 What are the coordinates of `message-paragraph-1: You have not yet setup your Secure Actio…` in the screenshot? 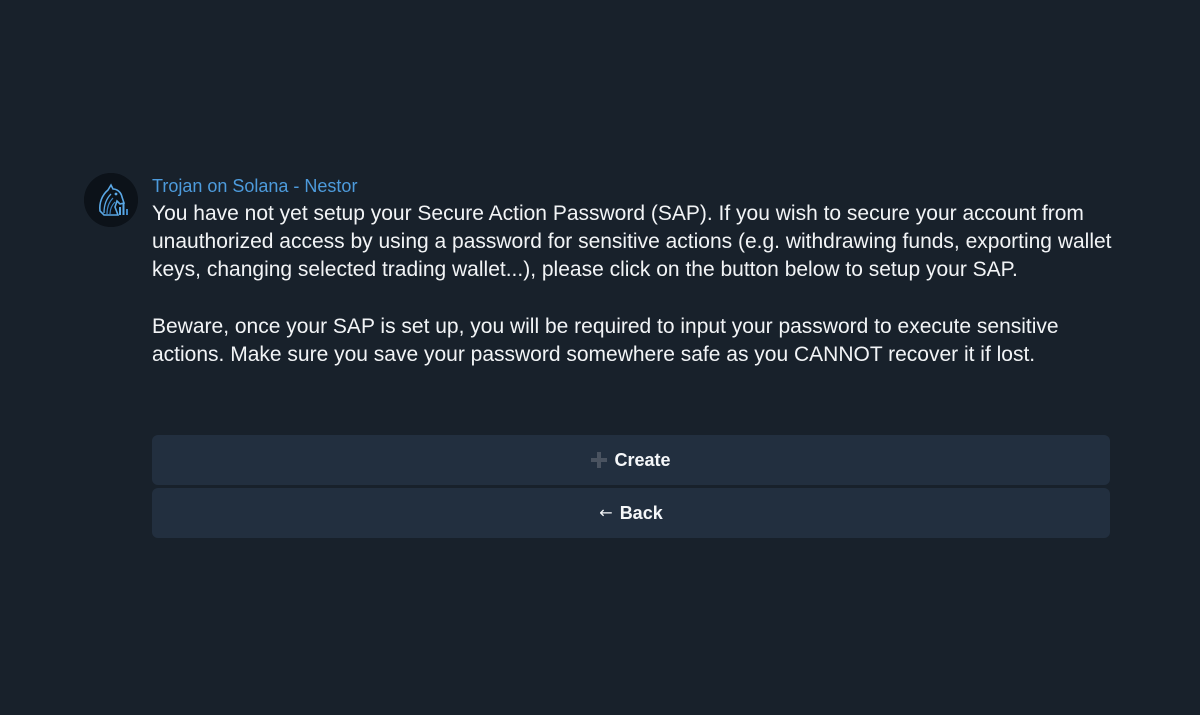 It's located at (632, 242).